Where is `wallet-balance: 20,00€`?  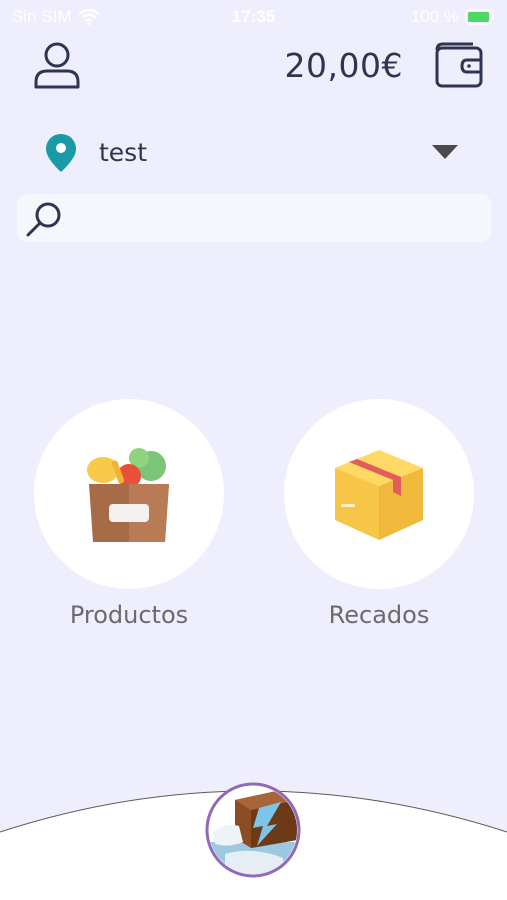
wallet-balance: 20,00€ is located at coordinates (343, 65).